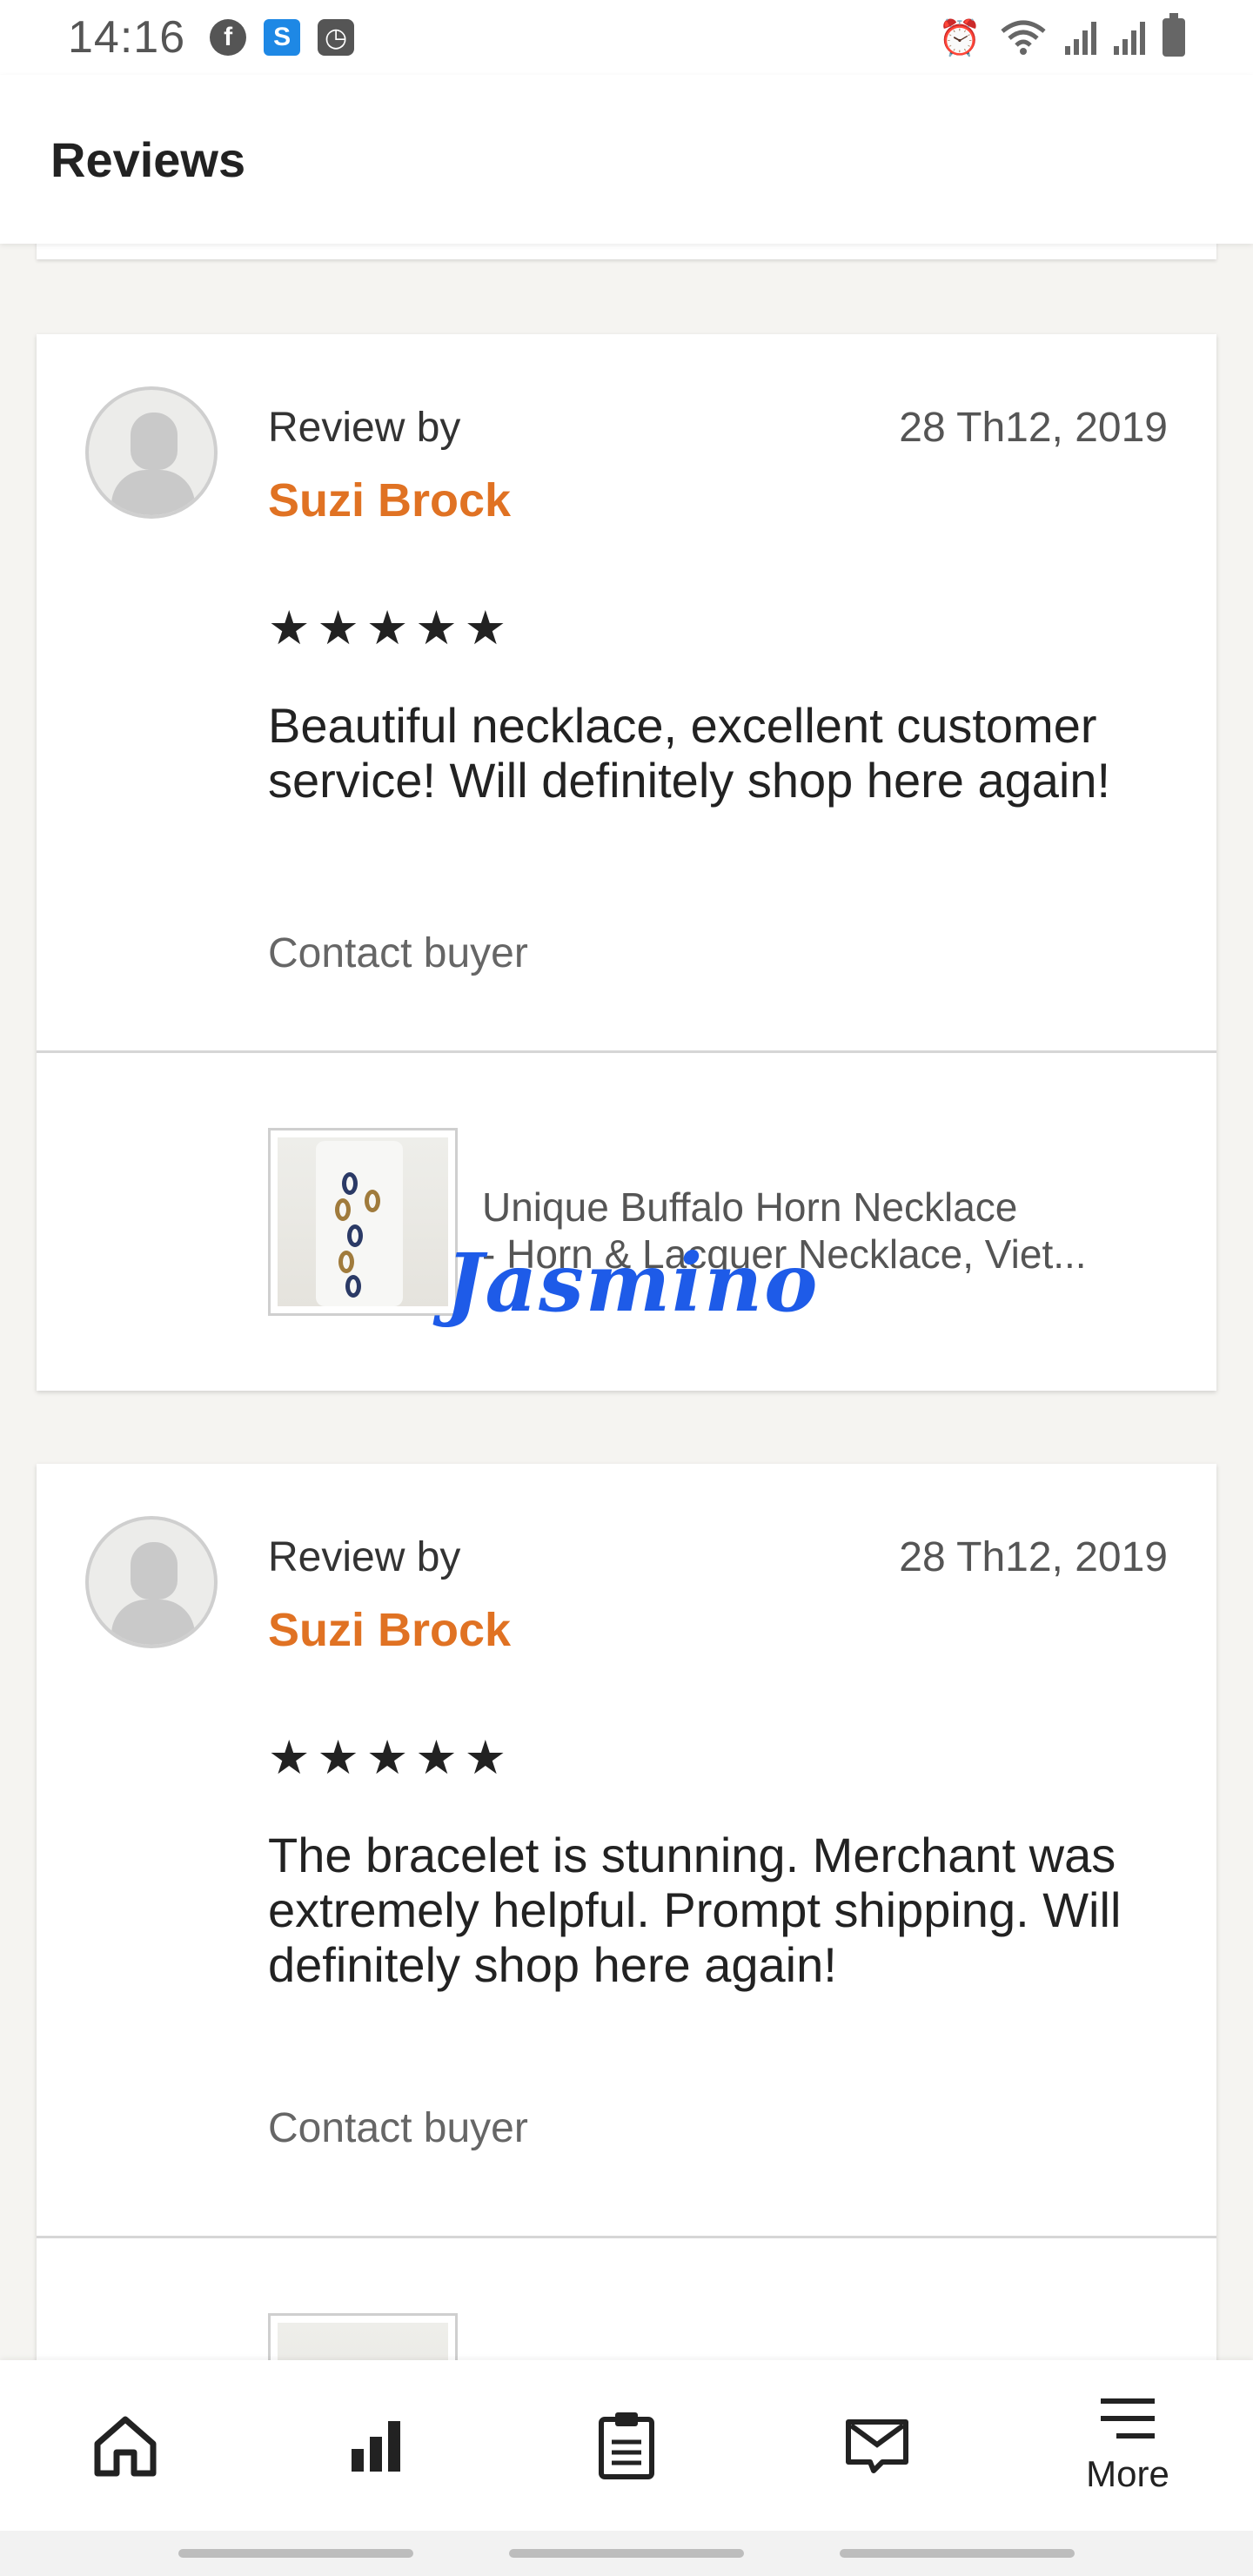  What do you see at coordinates (1174, 35) in the screenshot?
I see `battery-icon` at bounding box center [1174, 35].